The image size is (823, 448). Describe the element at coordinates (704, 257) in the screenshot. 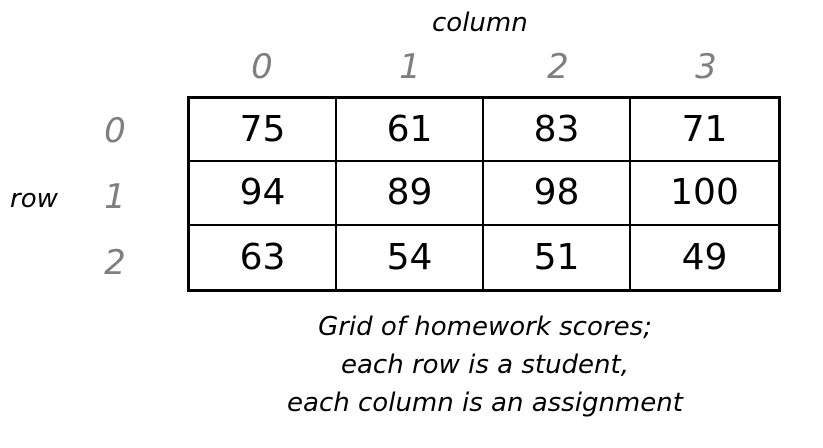

I see `grid-cell-r2-c3: 49` at that location.